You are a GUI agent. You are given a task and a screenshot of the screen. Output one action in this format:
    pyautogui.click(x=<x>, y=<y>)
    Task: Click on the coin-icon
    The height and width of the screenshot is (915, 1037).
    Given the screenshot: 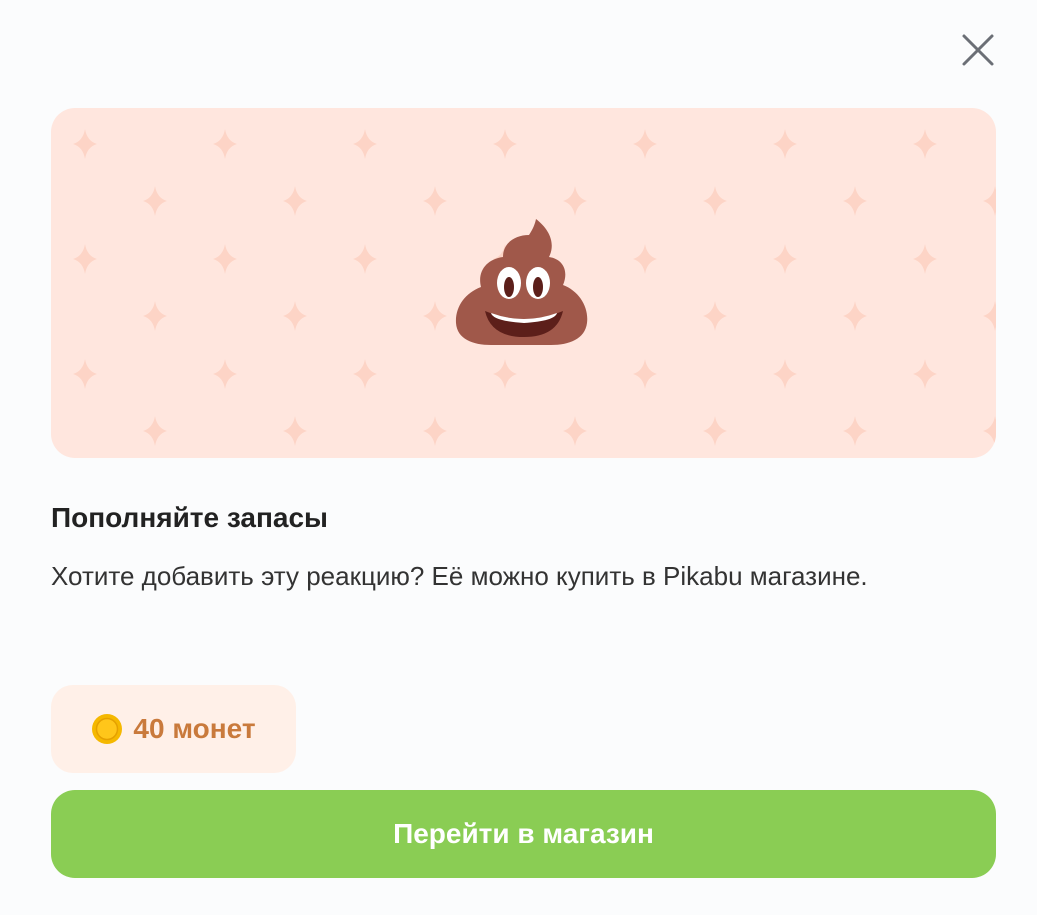 What is the action you would take?
    pyautogui.click(x=107, y=729)
    